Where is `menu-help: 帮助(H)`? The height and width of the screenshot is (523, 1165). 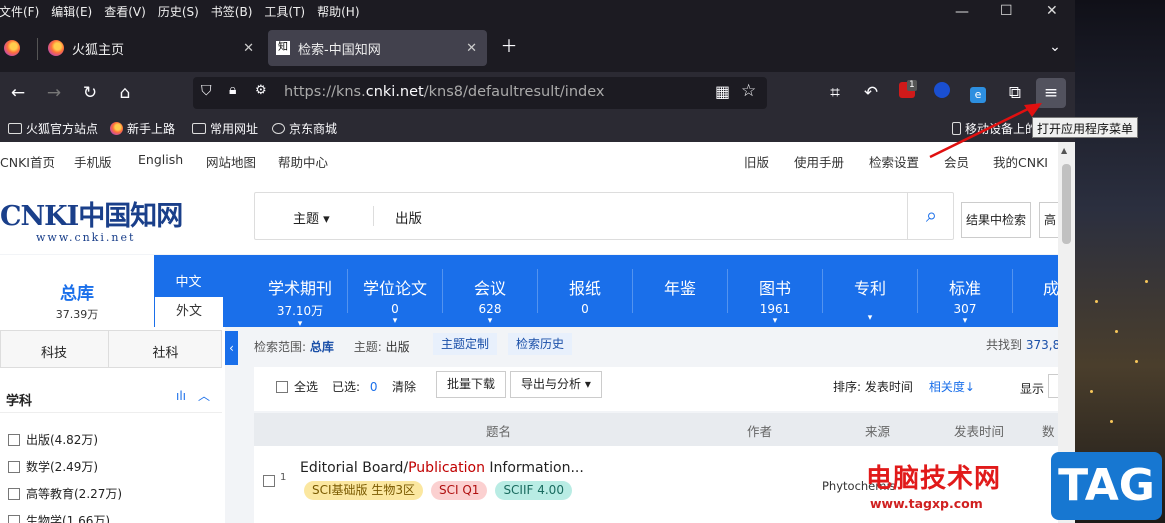 menu-help: 帮助(H) is located at coordinates (338, 11).